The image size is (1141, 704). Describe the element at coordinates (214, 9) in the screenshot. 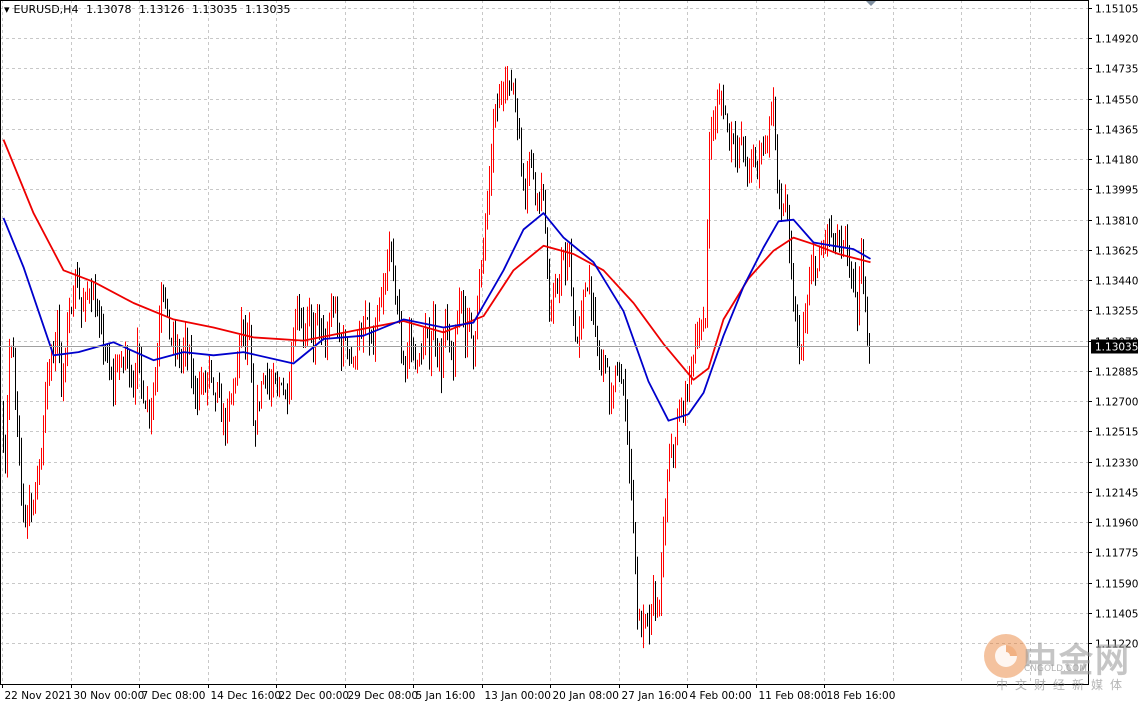

I see `low-price: 1.13035` at that location.